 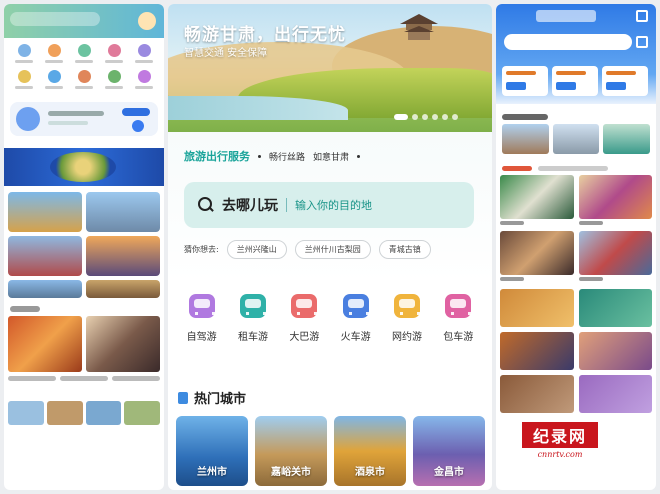 What do you see at coordinates (84, 405) in the screenshot?
I see `left-bottom-thumbs` at bounding box center [84, 405].